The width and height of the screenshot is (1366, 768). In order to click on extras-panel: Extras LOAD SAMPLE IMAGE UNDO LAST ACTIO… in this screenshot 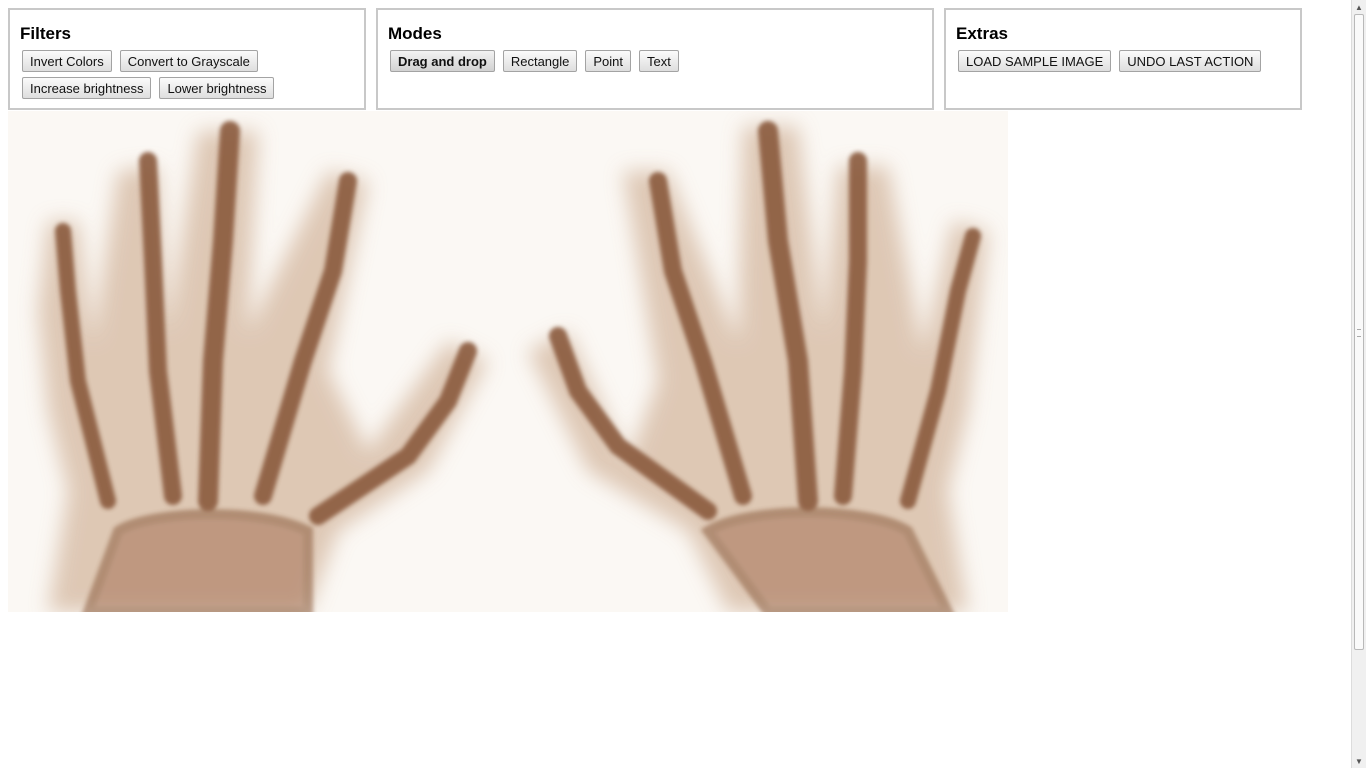, I will do `click(1123, 59)`.